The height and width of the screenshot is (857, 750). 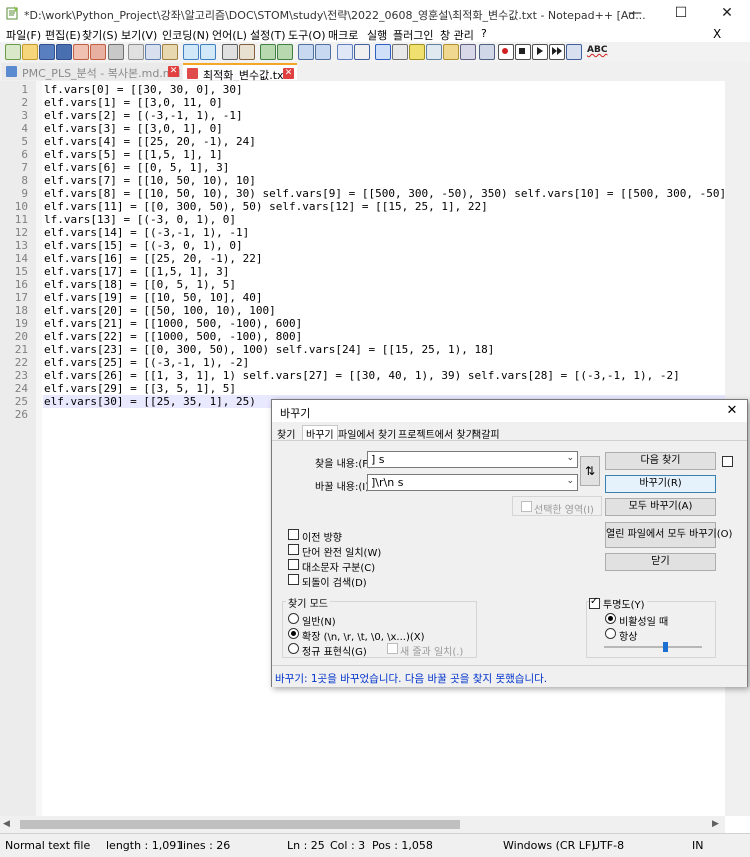 What do you see at coordinates (540, 52) in the screenshot?
I see `play-macro-icon` at bounding box center [540, 52].